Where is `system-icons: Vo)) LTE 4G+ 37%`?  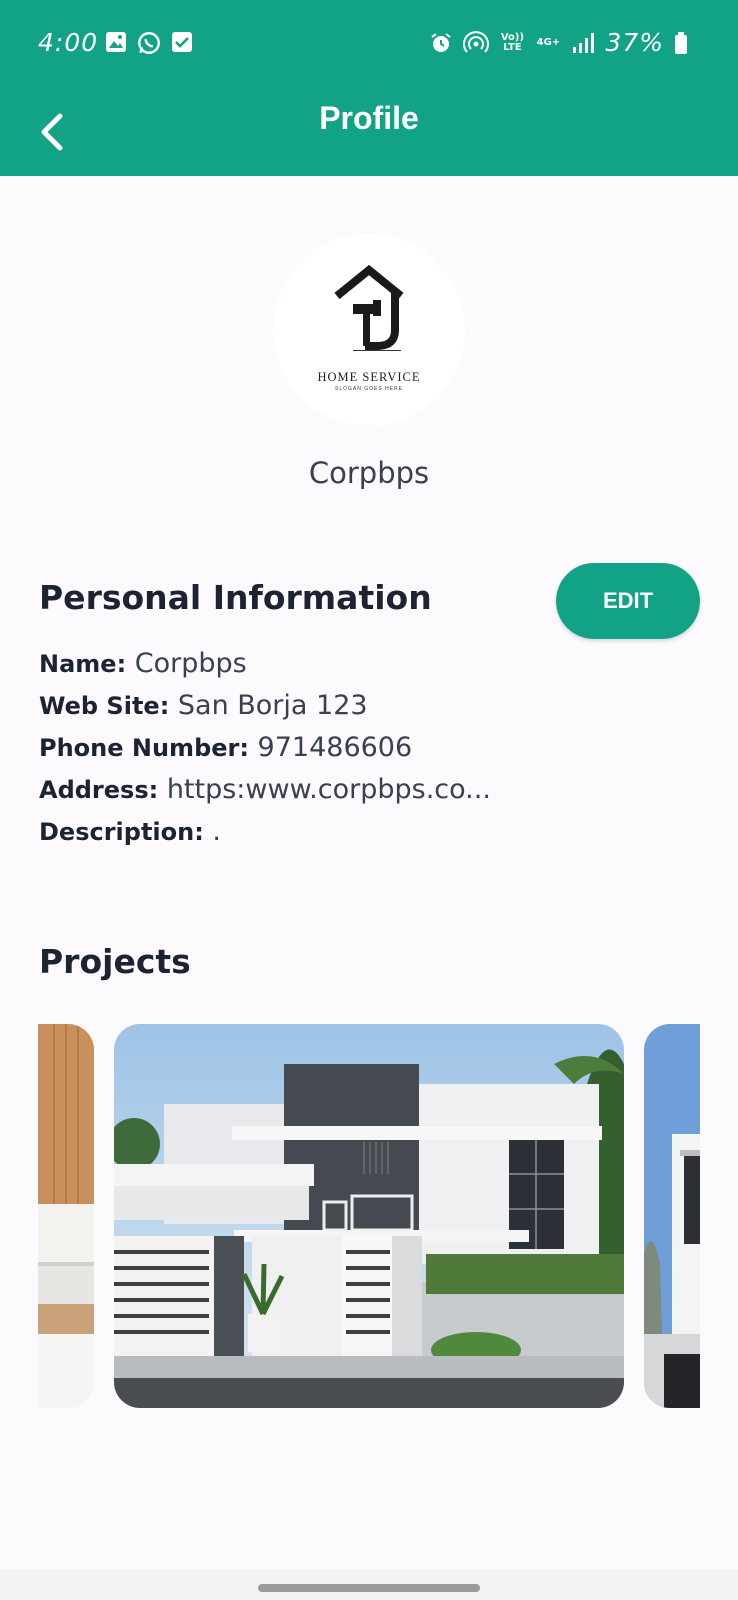
system-icons: Vo)) LTE 4G+ 37% is located at coordinates (558, 42).